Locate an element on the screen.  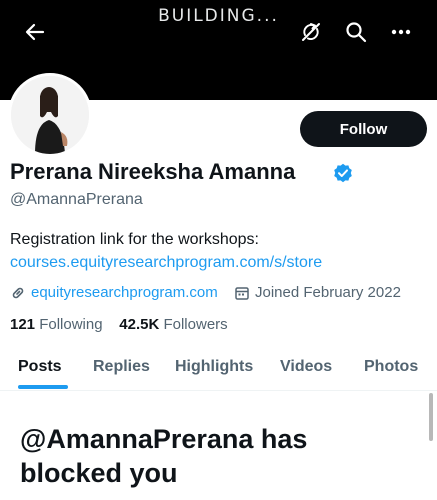
blocked-message: @AmannaPrerana has blocked you is located at coordinates (164, 456).